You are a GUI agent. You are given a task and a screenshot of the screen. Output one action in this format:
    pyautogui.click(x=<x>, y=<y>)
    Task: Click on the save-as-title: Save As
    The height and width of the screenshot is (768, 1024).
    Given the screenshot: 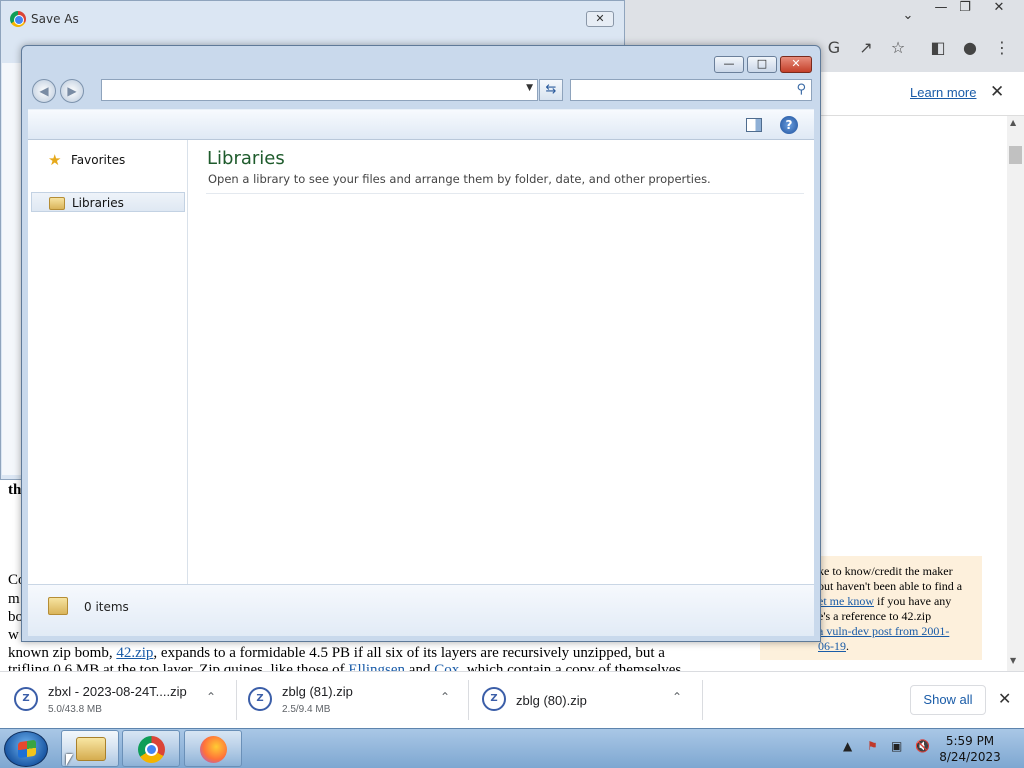 What is the action you would take?
    pyautogui.click(x=55, y=19)
    